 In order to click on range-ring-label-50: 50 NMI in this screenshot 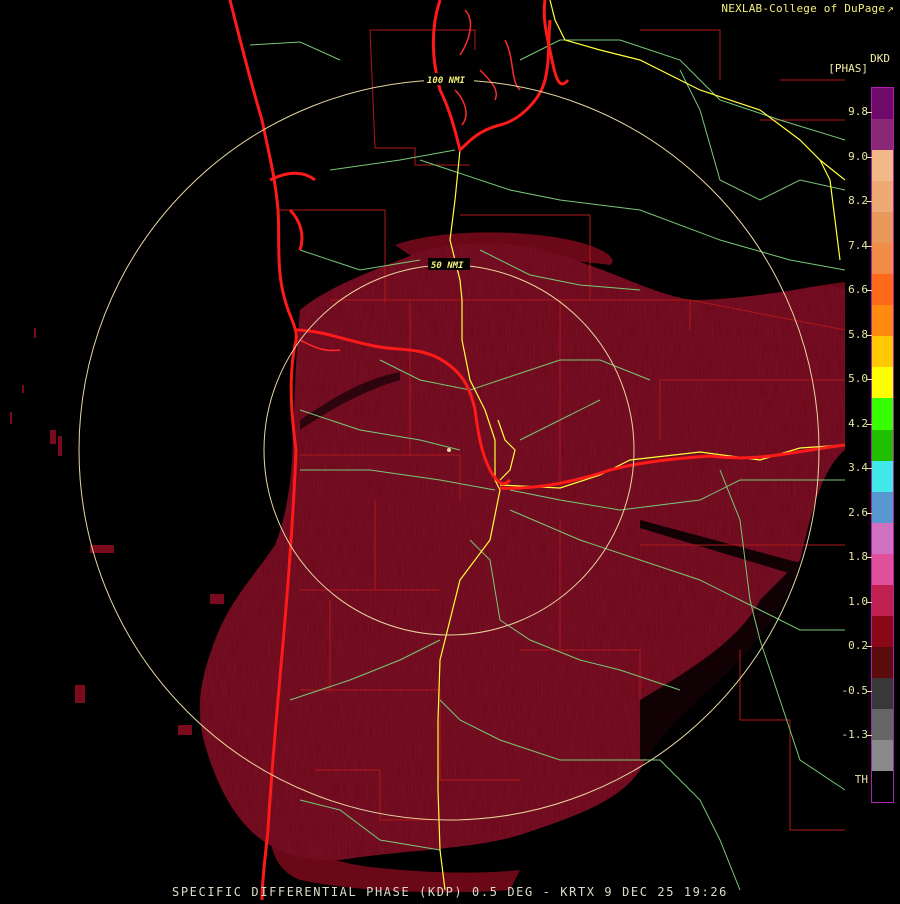, I will do `click(447, 266)`.